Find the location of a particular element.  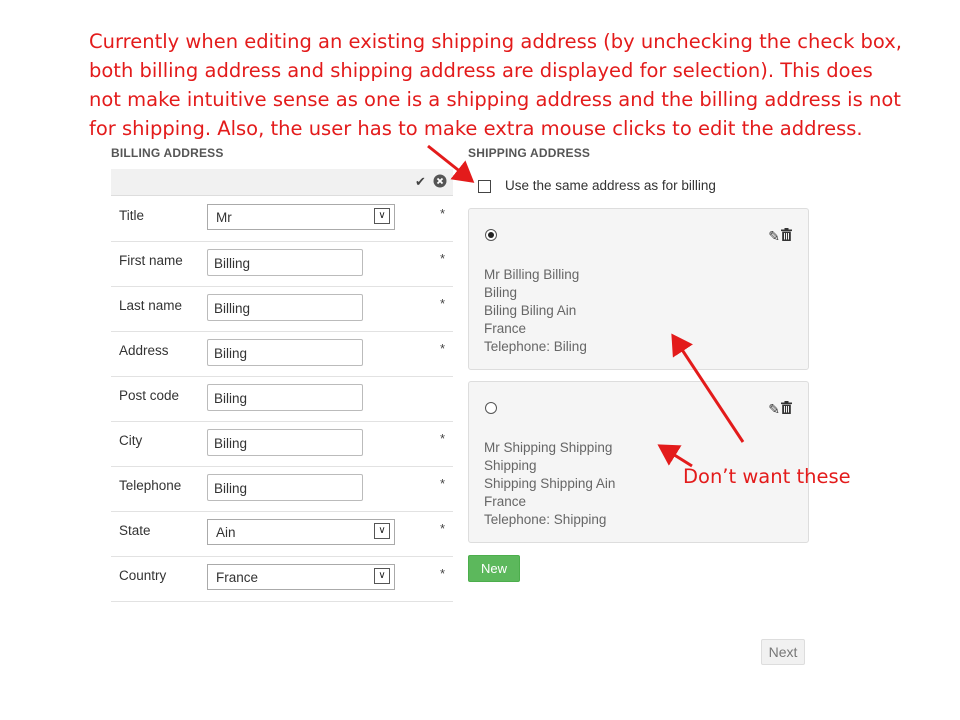

arrow-to-shipping-card is located at coordinates (675, 456).